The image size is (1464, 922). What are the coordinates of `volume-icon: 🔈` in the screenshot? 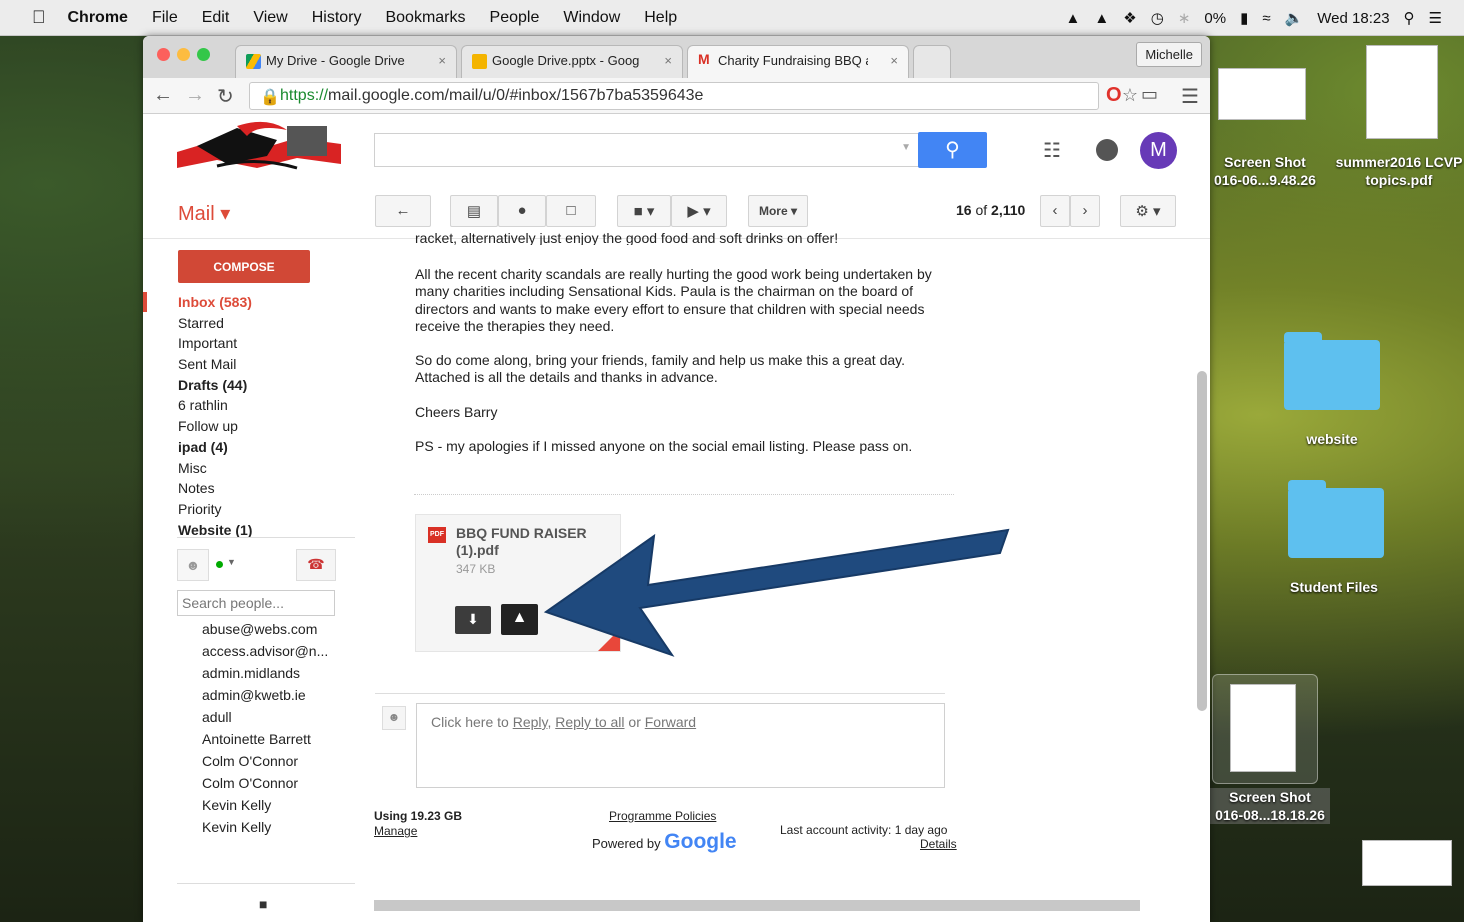 It's located at (1294, 18).